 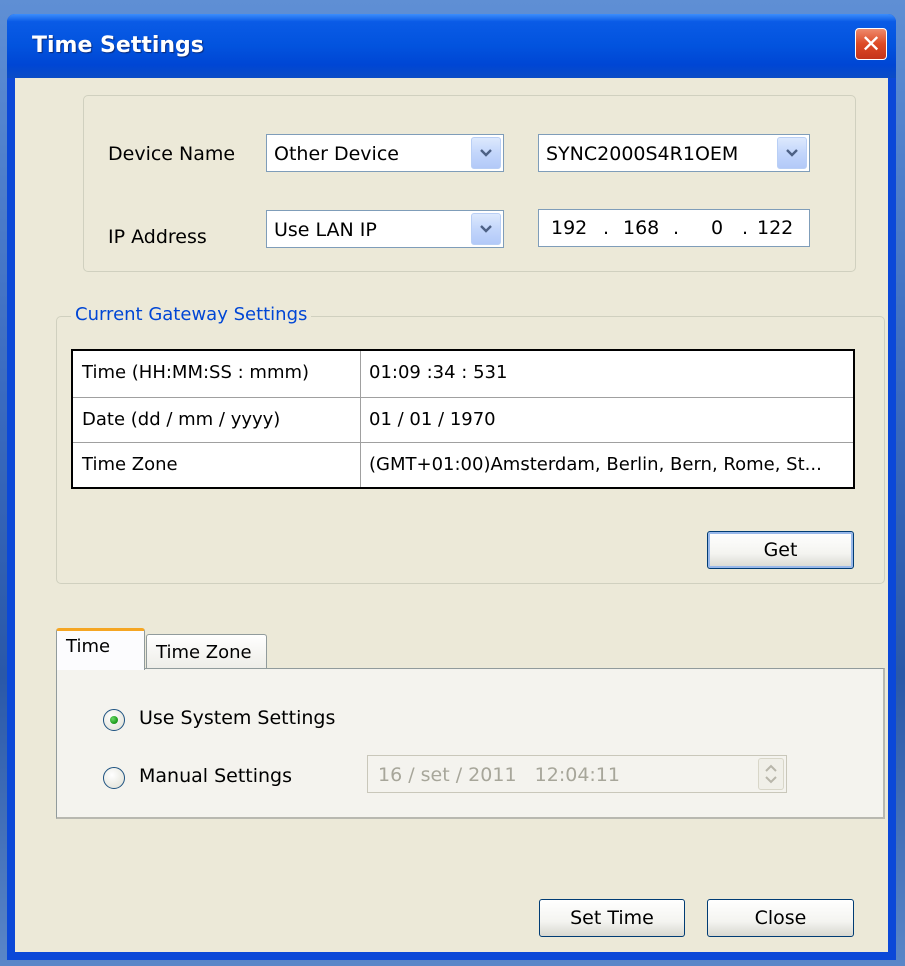 I want to click on device-name-dropdown: Other Device, so click(x=385, y=153).